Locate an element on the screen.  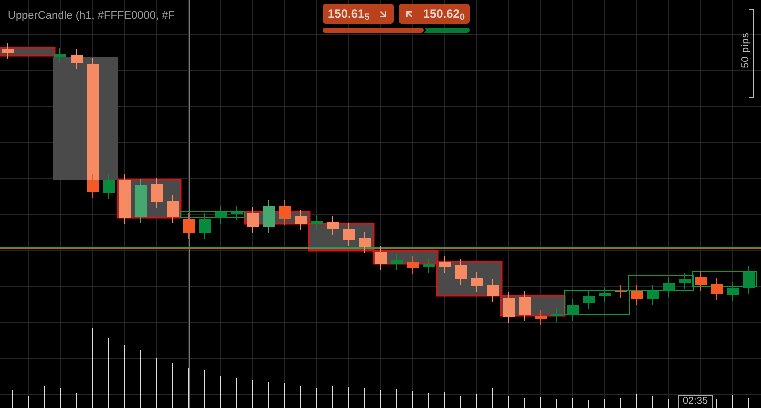
time-marker: 02:35 is located at coordinates (696, 401).